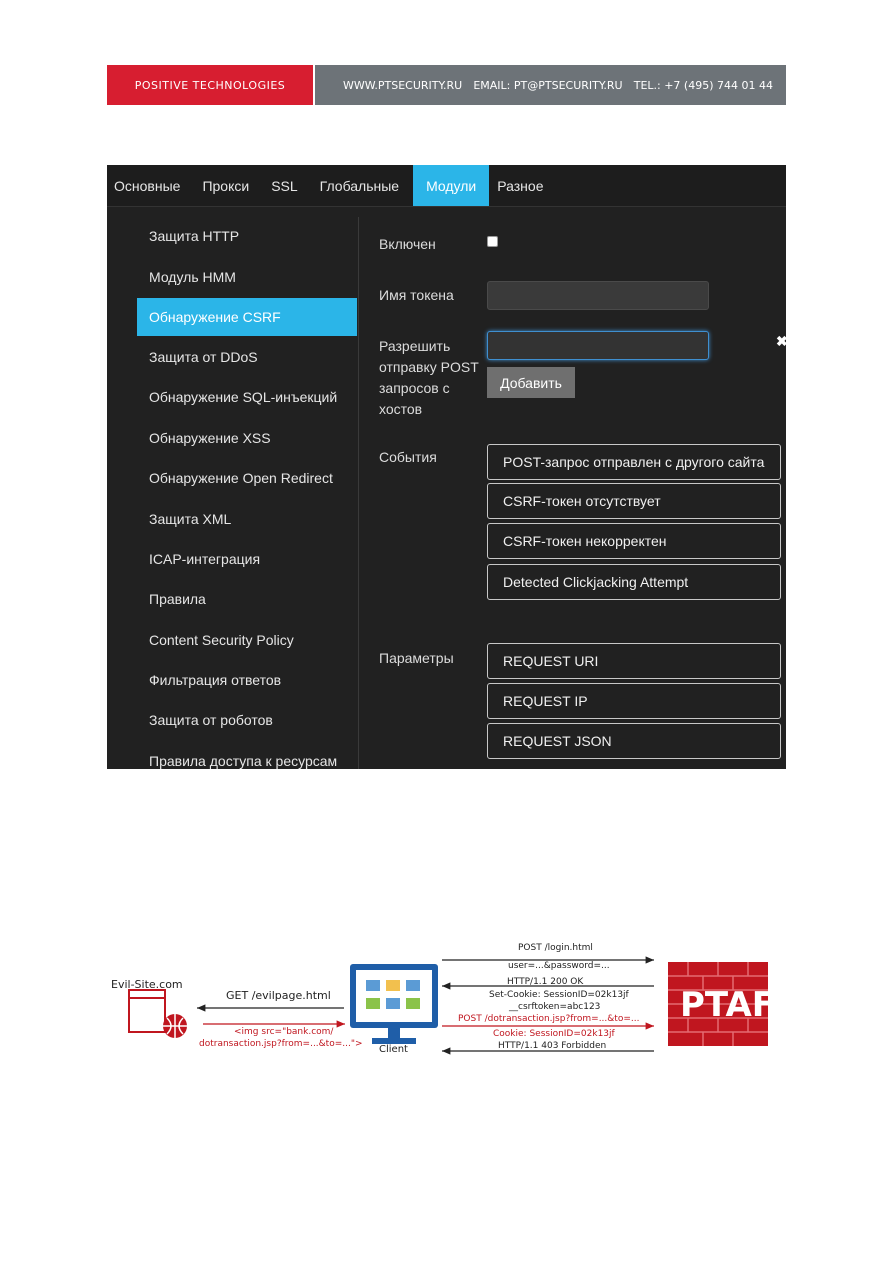 The height and width of the screenshot is (1263, 893). What do you see at coordinates (555, 1007) in the screenshot?
I see `csrf-token-label: __csrftoken=abc123` at bounding box center [555, 1007].